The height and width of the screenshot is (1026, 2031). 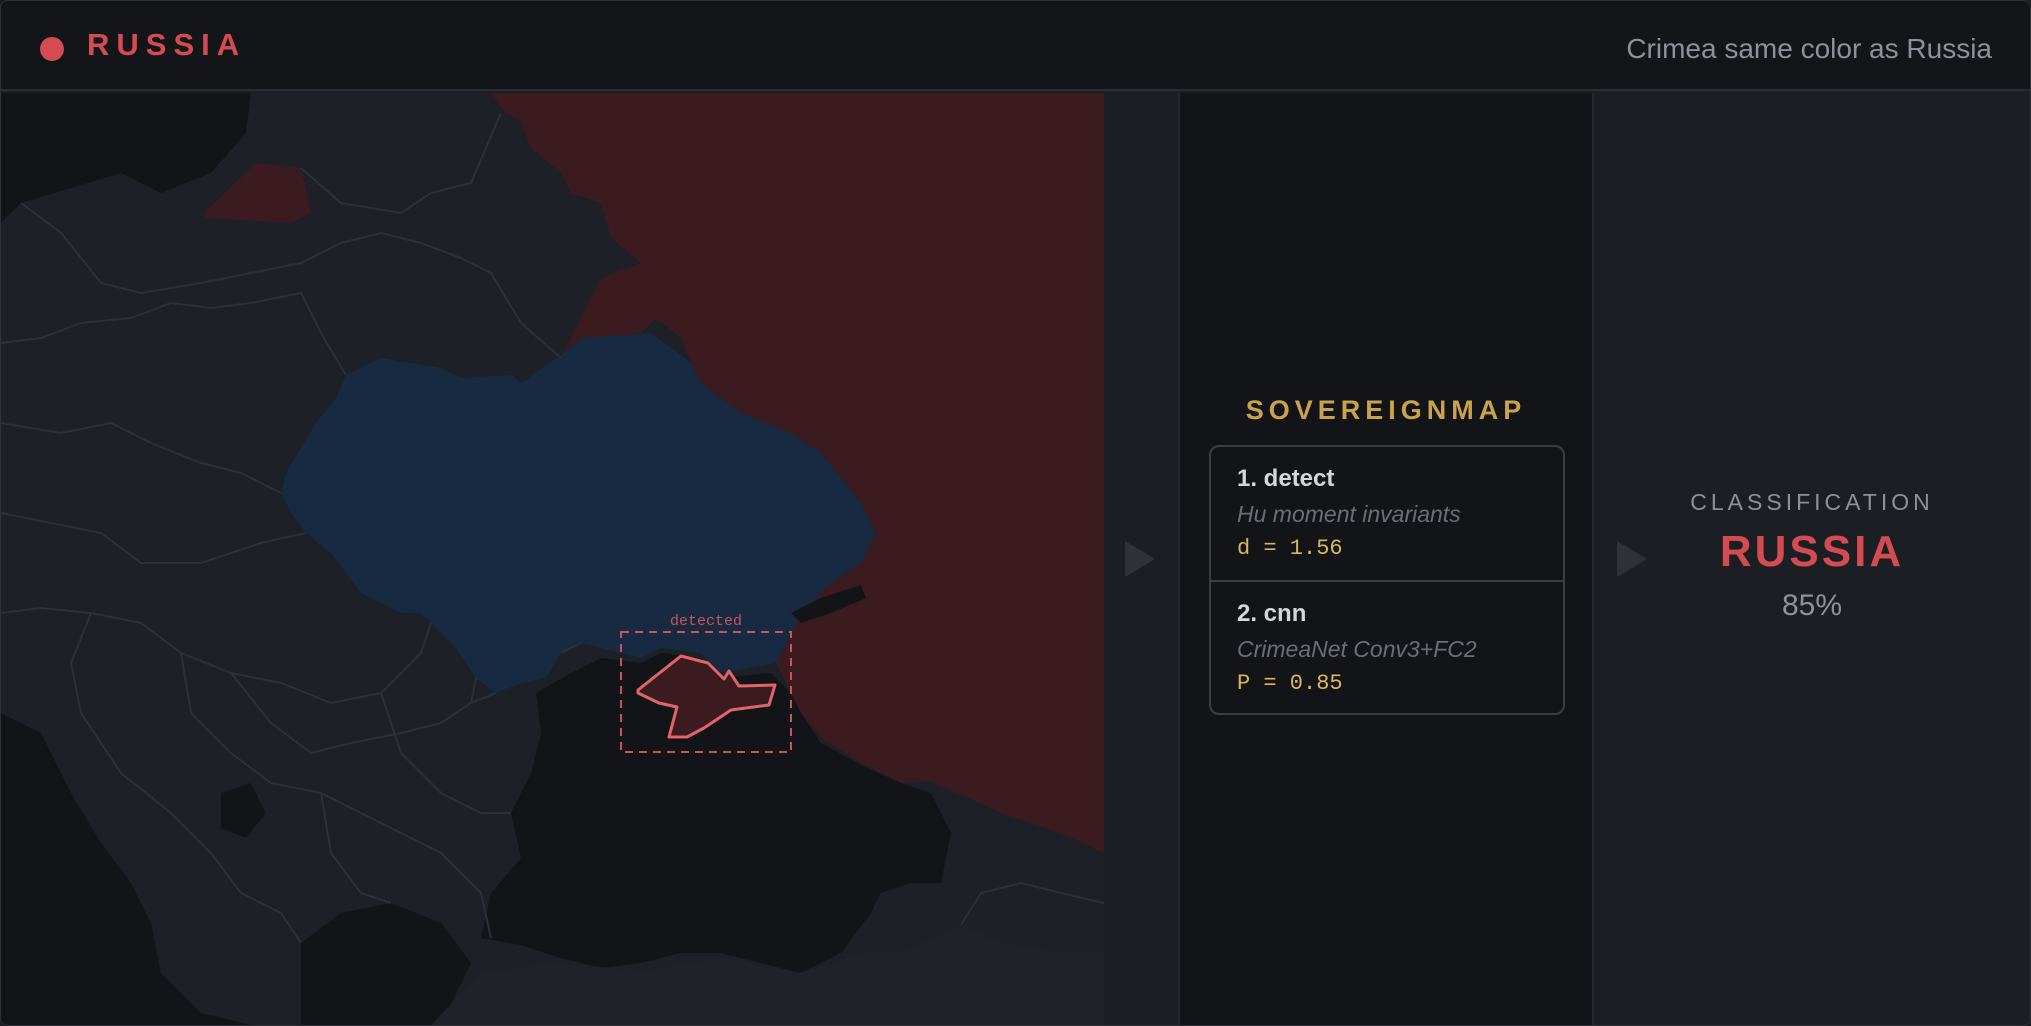 I want to click on header-caption: Crimea same color as Russia, so click(x=1809, y=48).